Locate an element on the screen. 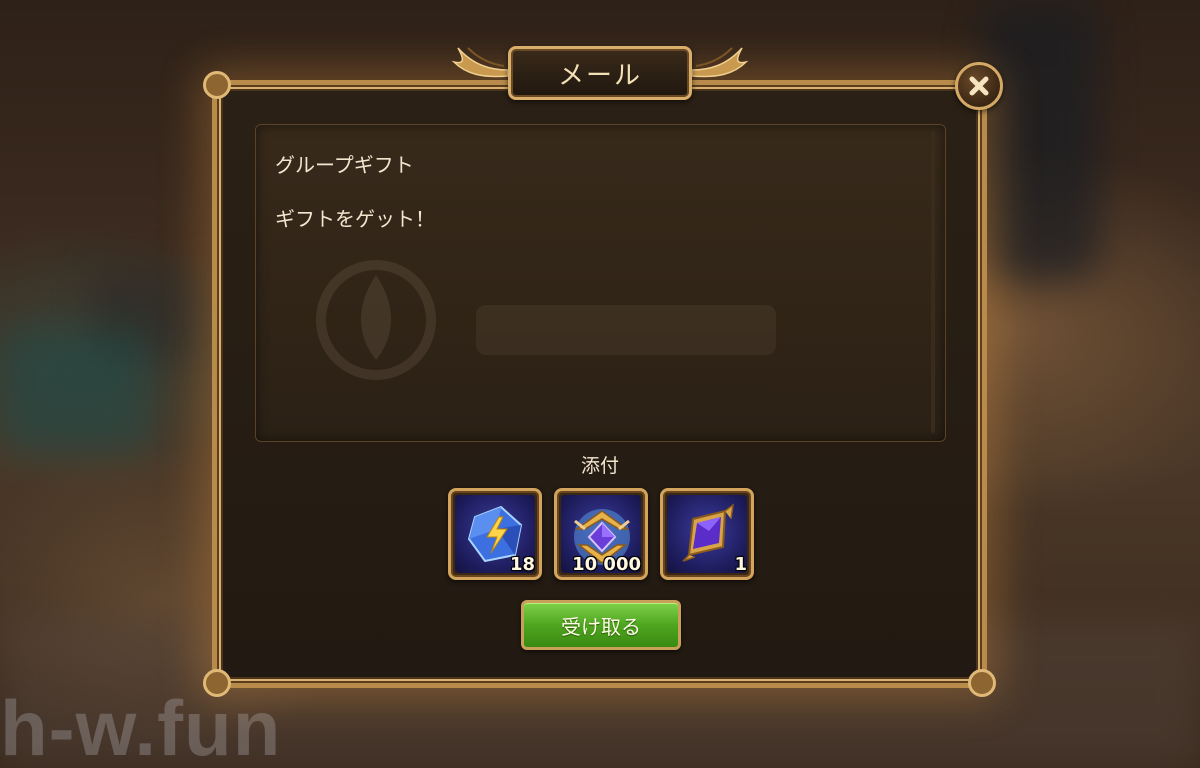  purple-rune-shard-icon is located at coordinates (708, 532).